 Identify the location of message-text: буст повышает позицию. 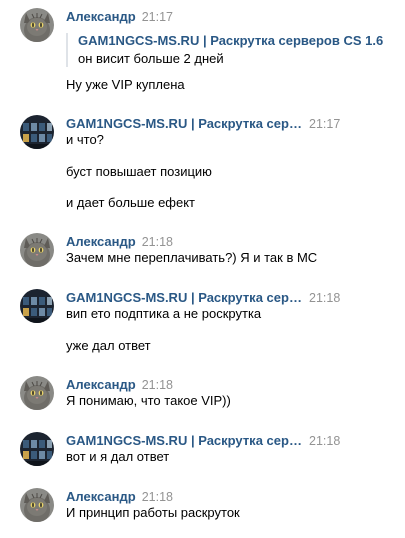
(139, 171).